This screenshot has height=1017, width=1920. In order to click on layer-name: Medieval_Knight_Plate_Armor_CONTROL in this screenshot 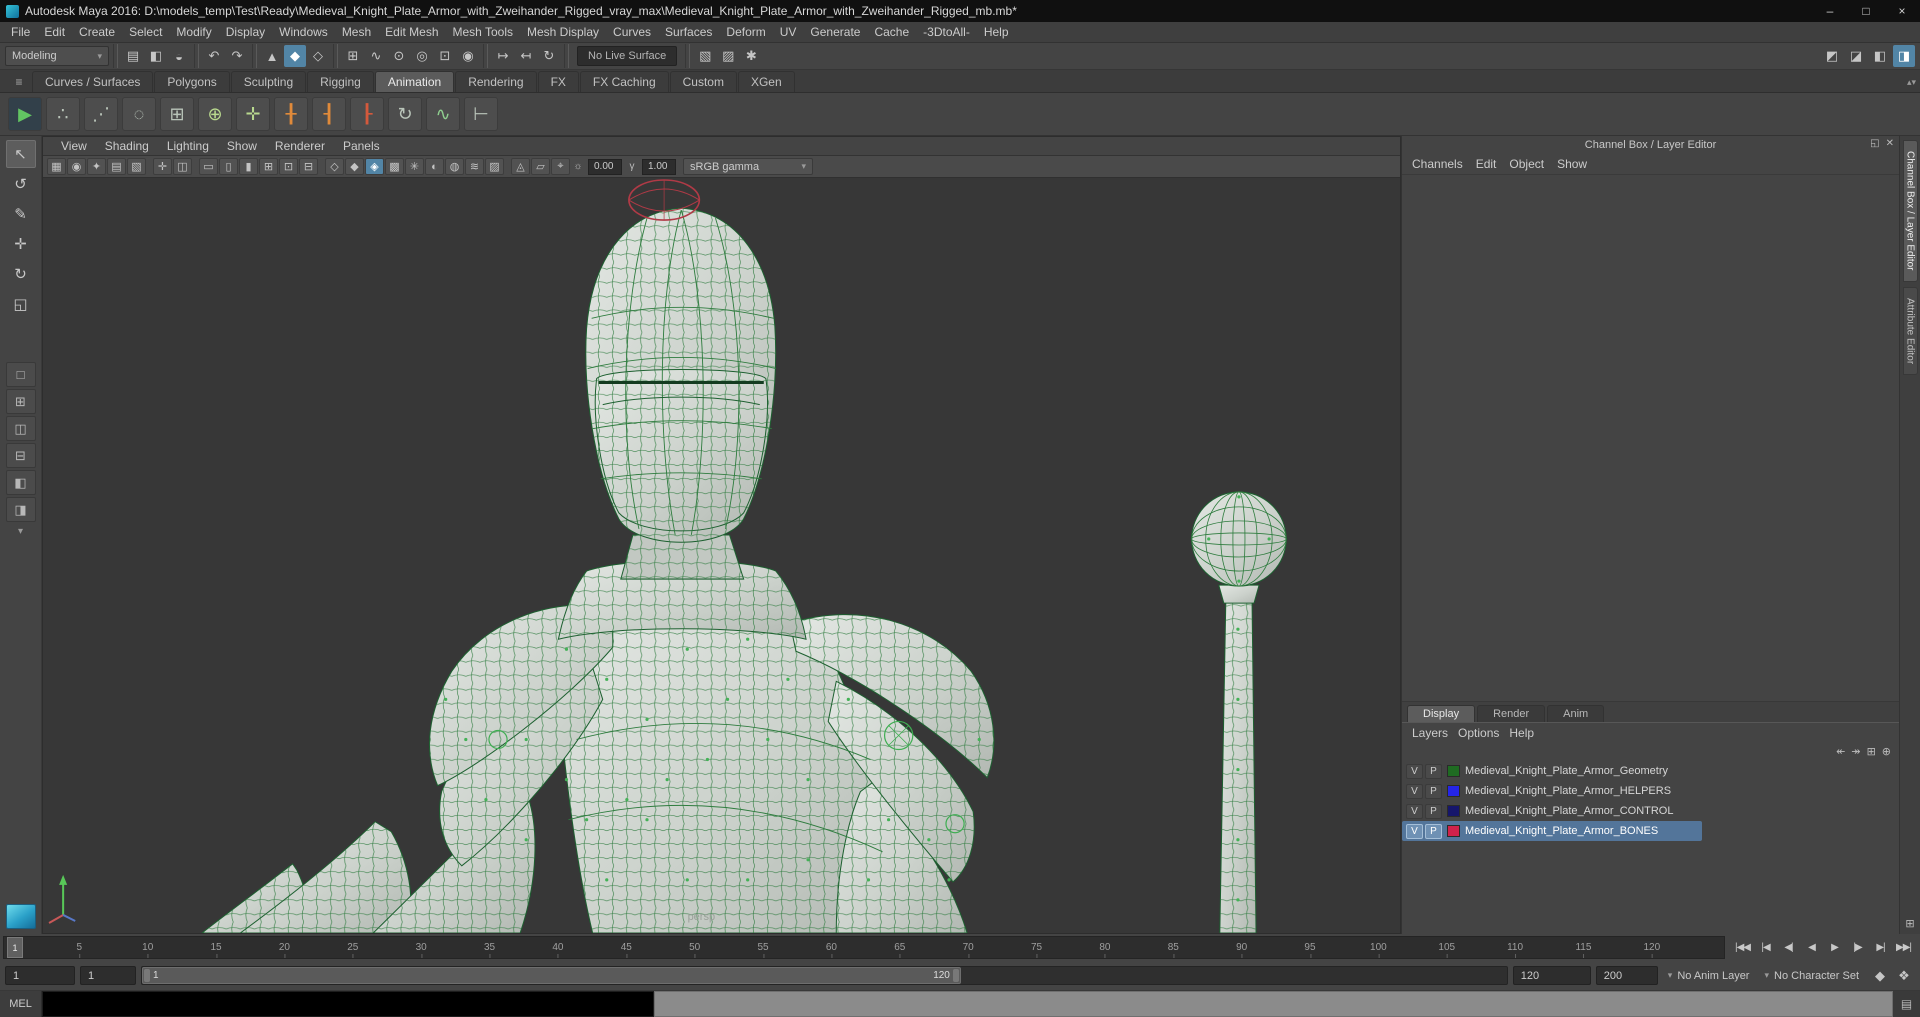, I will do `click(1569, 811)`.